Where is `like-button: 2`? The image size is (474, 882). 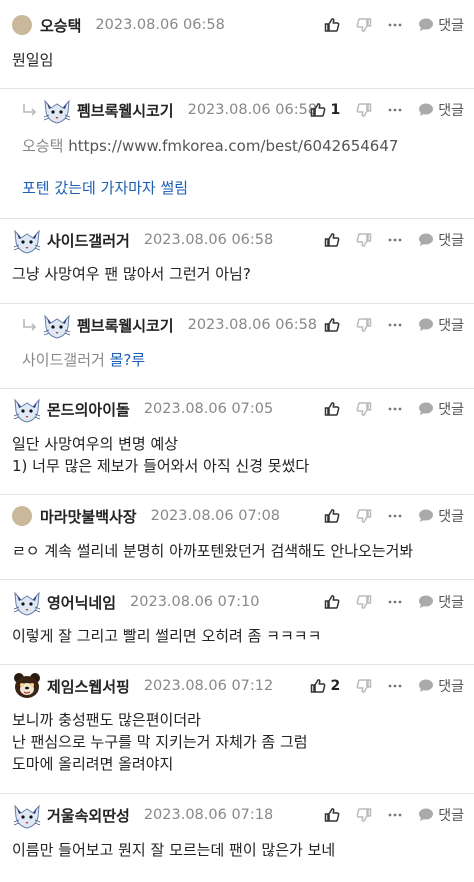 like-button: 2 is located at coordinates (325, 686).